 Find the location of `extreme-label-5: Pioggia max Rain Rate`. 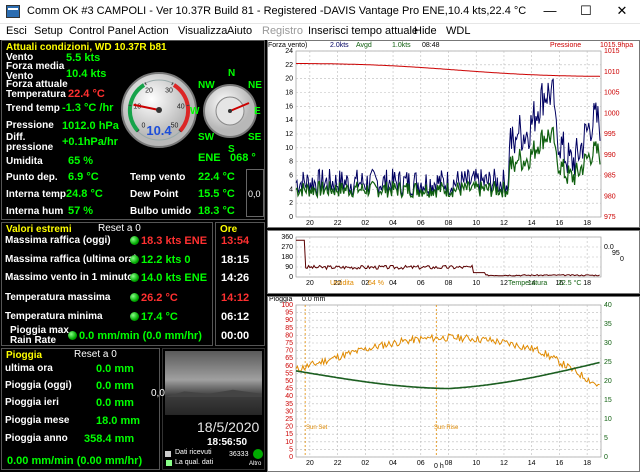

extreme-label-5: Pioggia max Rain Rate is located at coordinates (39, 335).